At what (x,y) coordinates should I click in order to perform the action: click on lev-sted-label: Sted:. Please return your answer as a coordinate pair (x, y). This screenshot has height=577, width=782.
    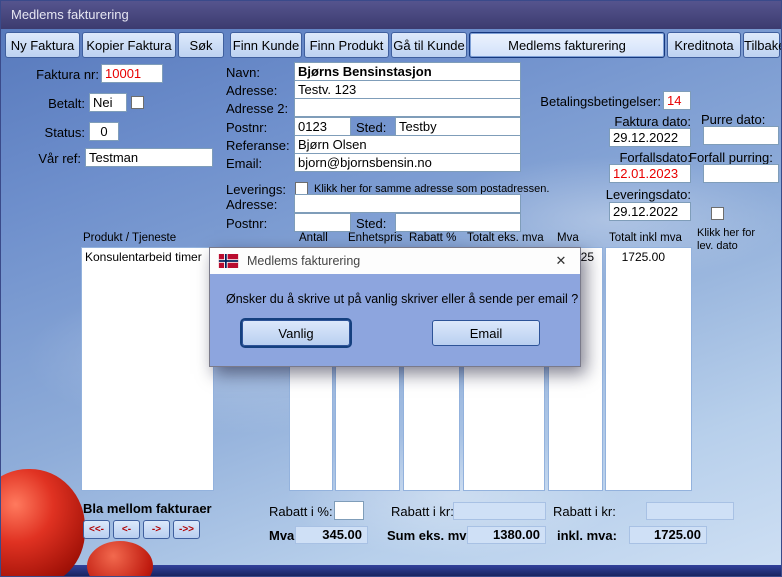
    Looking at the image, I should click on (371, 223).